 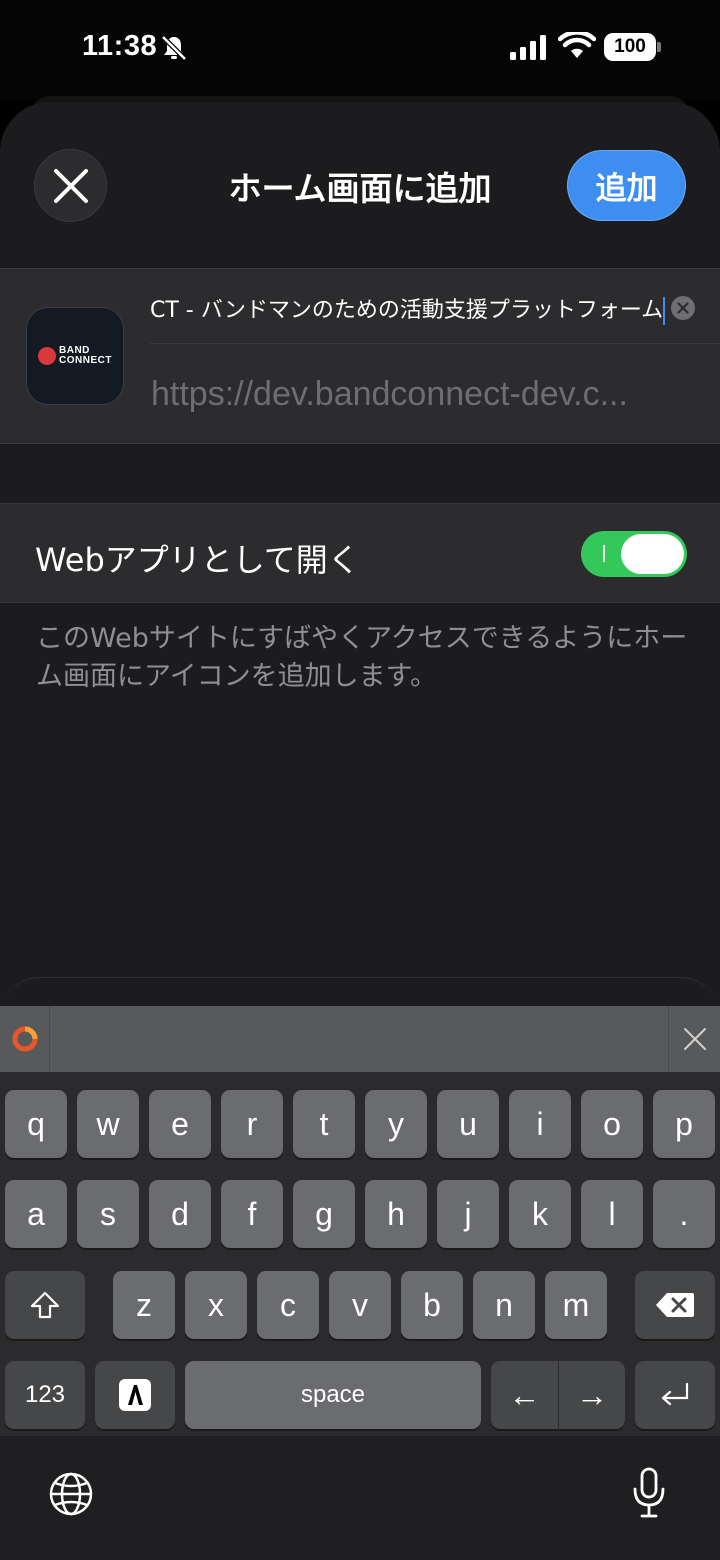 What do you see at coordinates (540, 1214) in the screenshot?
I see `key-k: k` at bounding box center [540, 1214].